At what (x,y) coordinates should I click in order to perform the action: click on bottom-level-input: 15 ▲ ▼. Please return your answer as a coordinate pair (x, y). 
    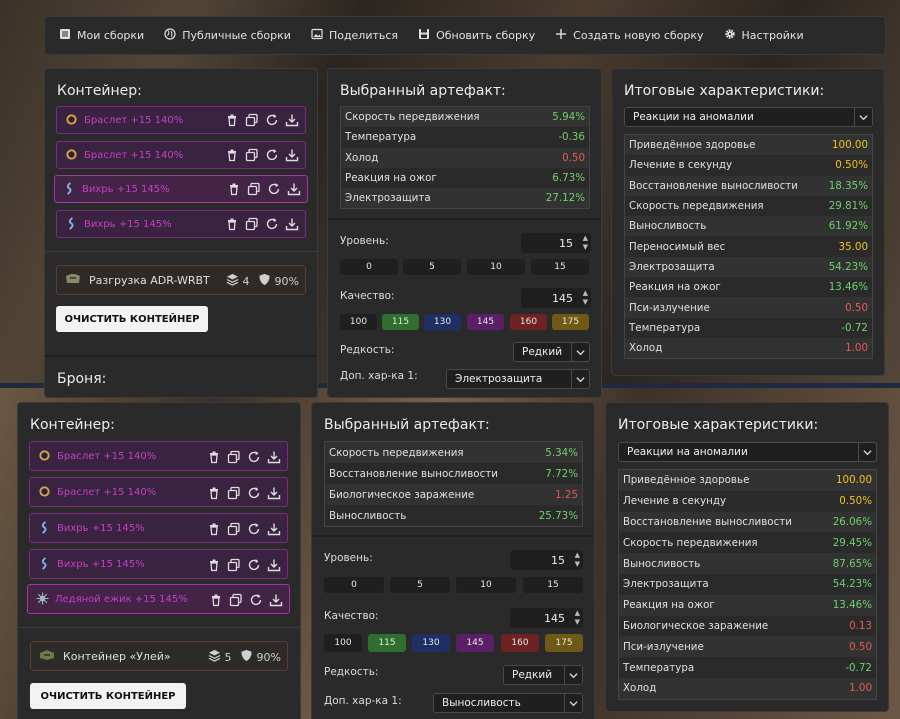
    Looking at the image, I should click on (546, 560).